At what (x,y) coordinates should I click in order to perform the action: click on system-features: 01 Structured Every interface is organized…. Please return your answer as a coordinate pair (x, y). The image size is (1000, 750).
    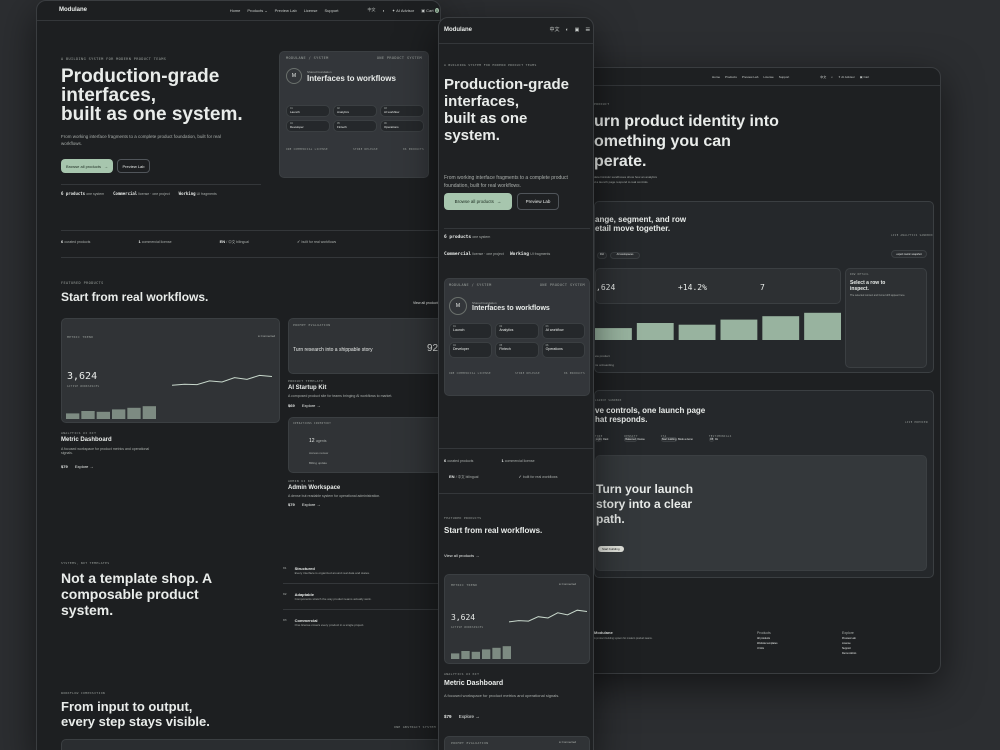
    Looking at the image, I should click on (360, 600).